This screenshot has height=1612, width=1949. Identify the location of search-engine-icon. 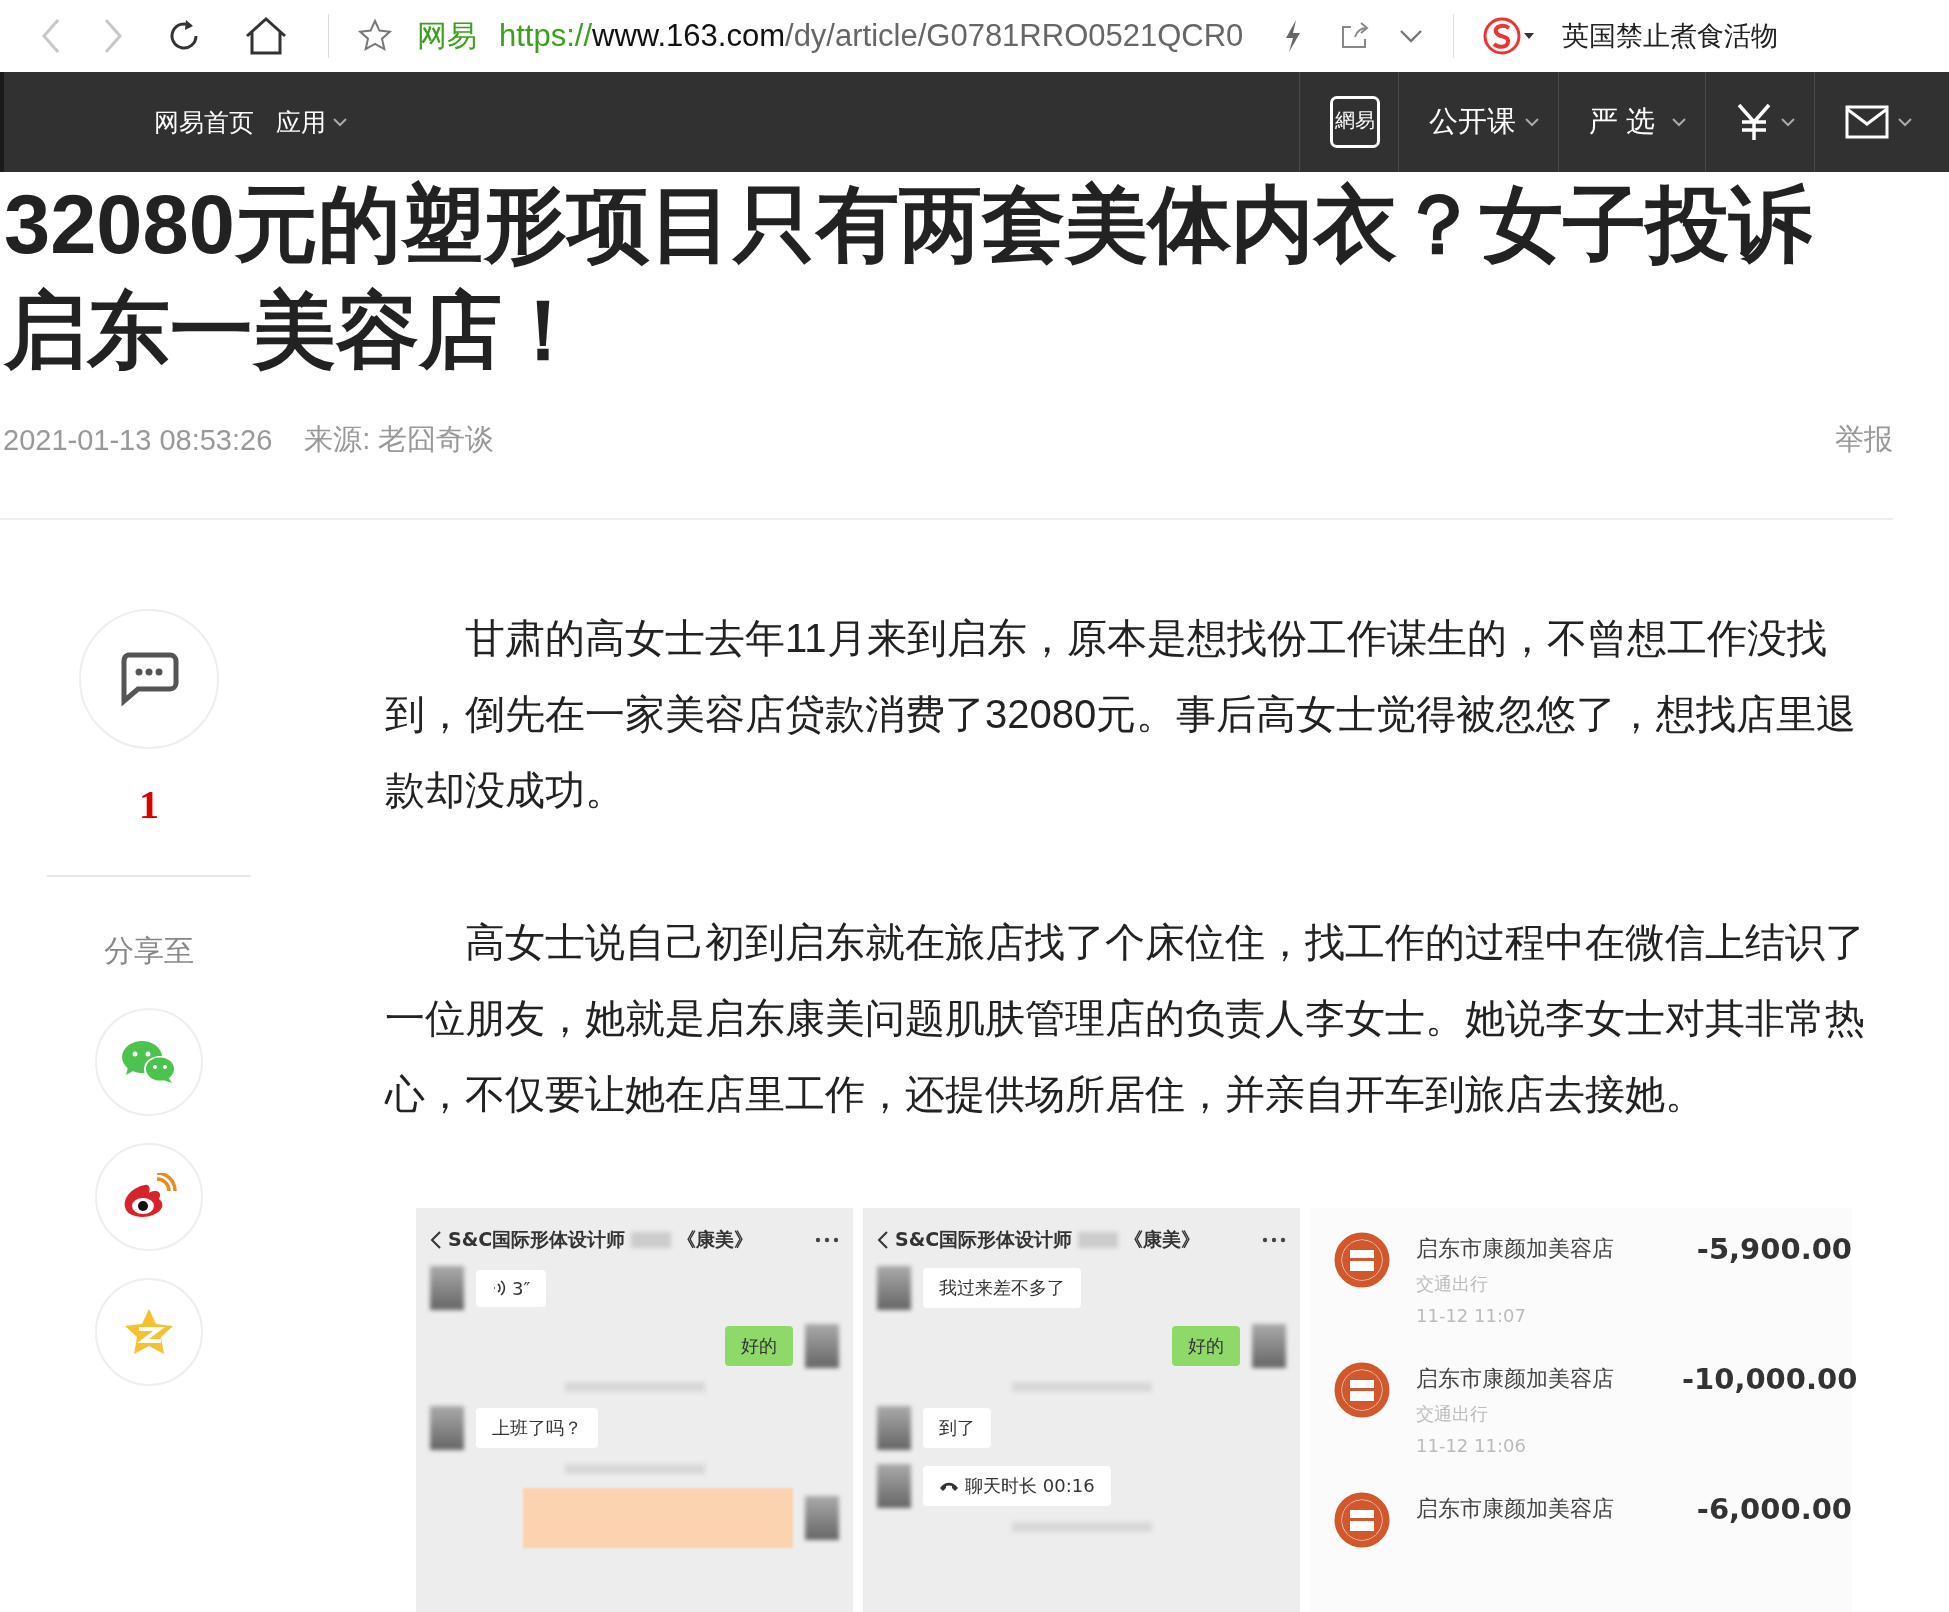
(1509, 36).